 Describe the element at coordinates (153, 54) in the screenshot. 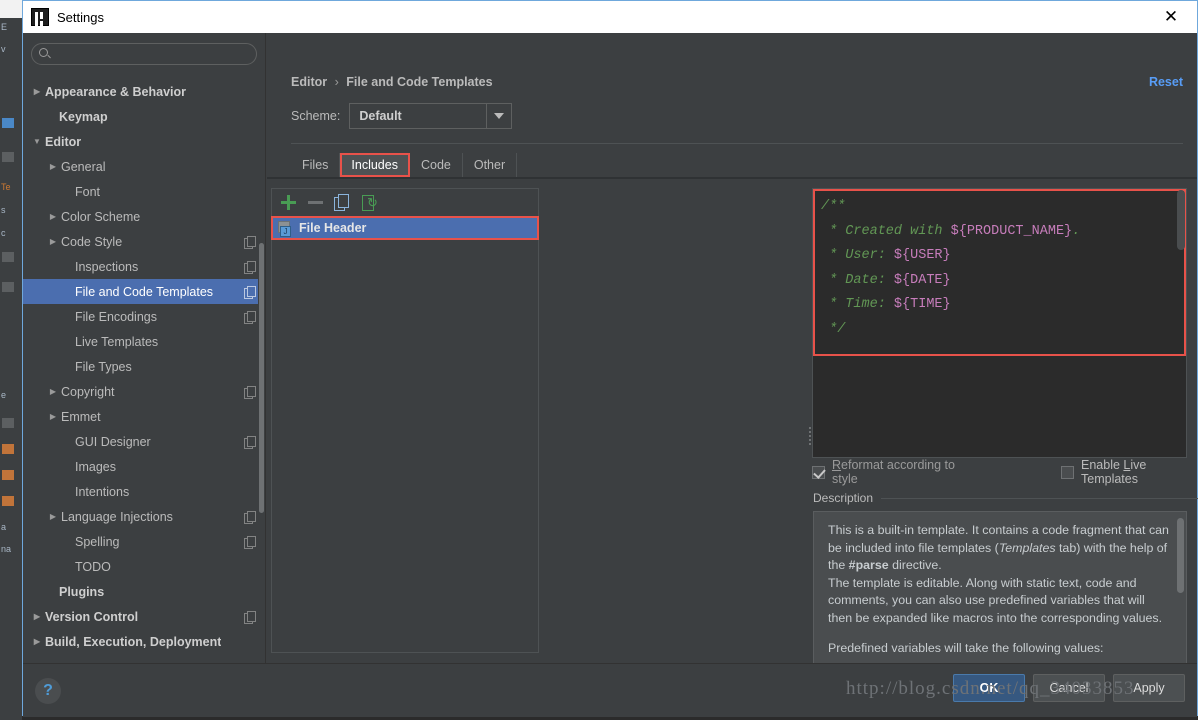

I see `search-input` at that location.